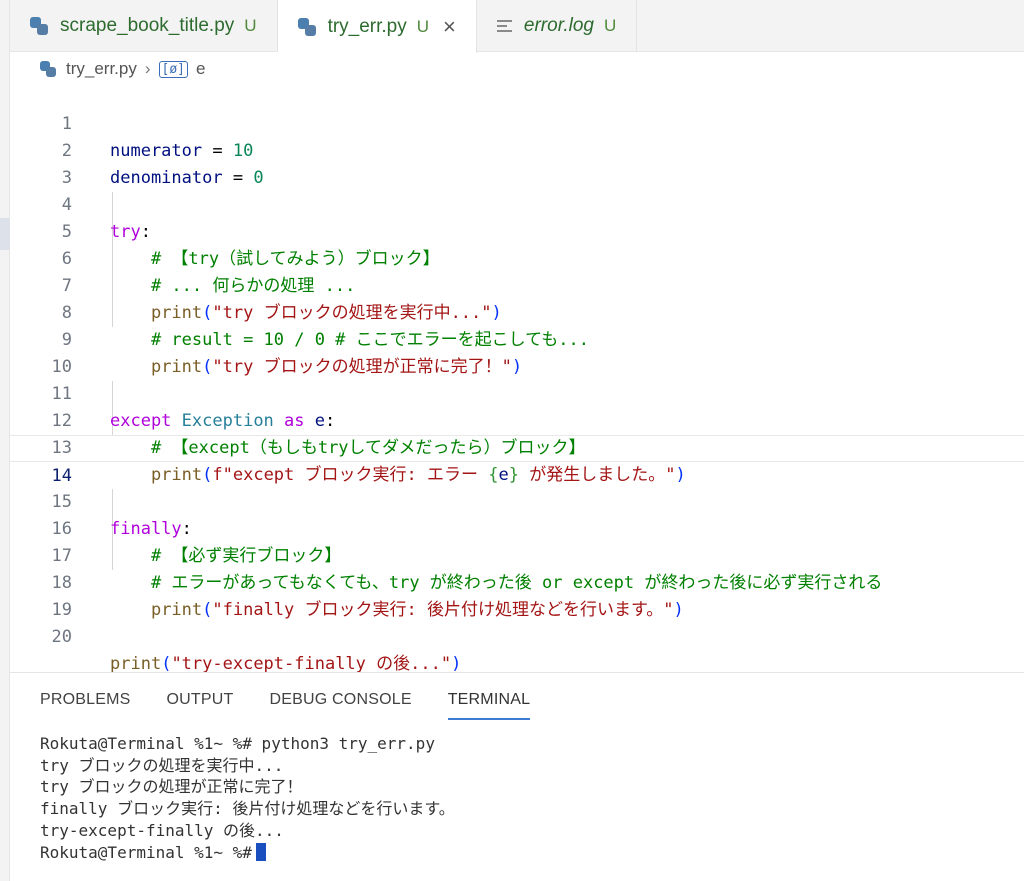 Image resolution: width=1024 pixels, height=881 pixels. I want to click on close-icon: ×, so click(449, 27).